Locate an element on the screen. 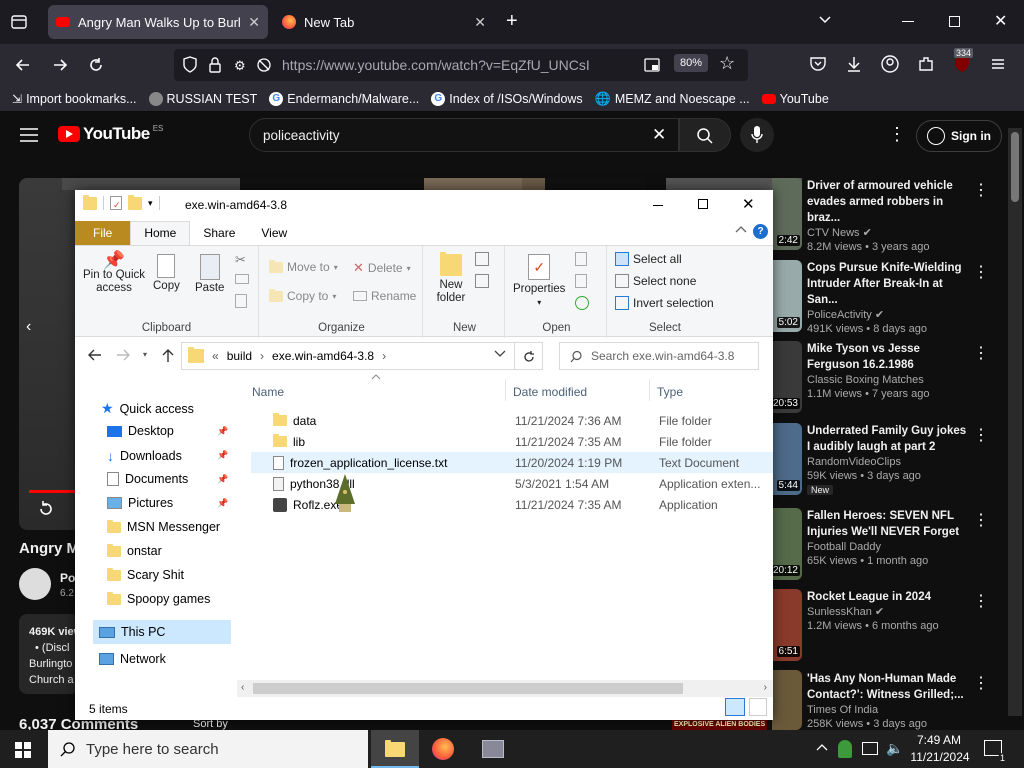  bookmark-russian-test: RUSSIAN TEST is located at coordinates (202, 98).